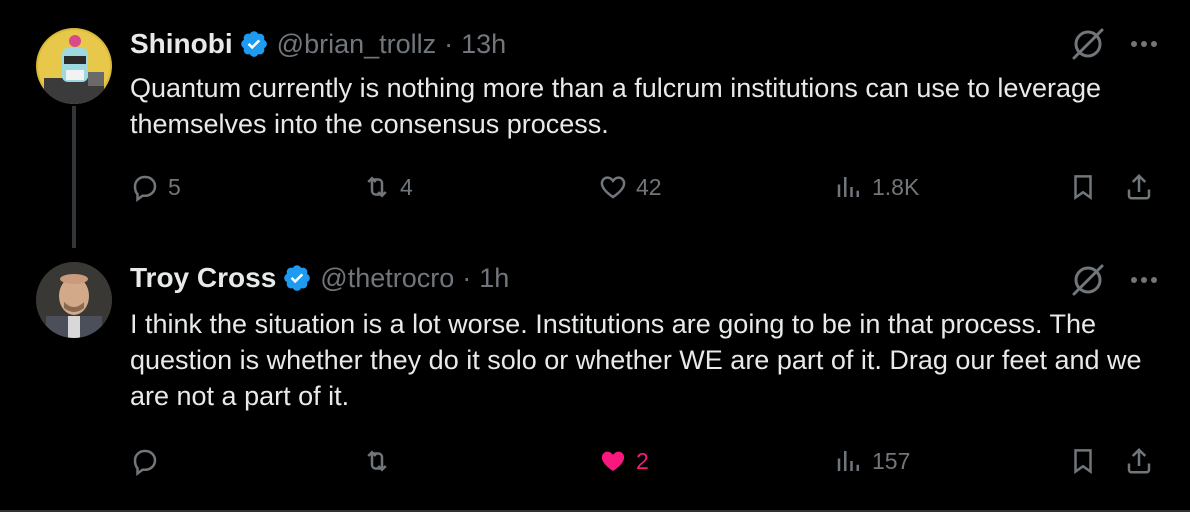 The image size is (1190, 512). I want to click on timestamp: 13h, so click(483, 44).